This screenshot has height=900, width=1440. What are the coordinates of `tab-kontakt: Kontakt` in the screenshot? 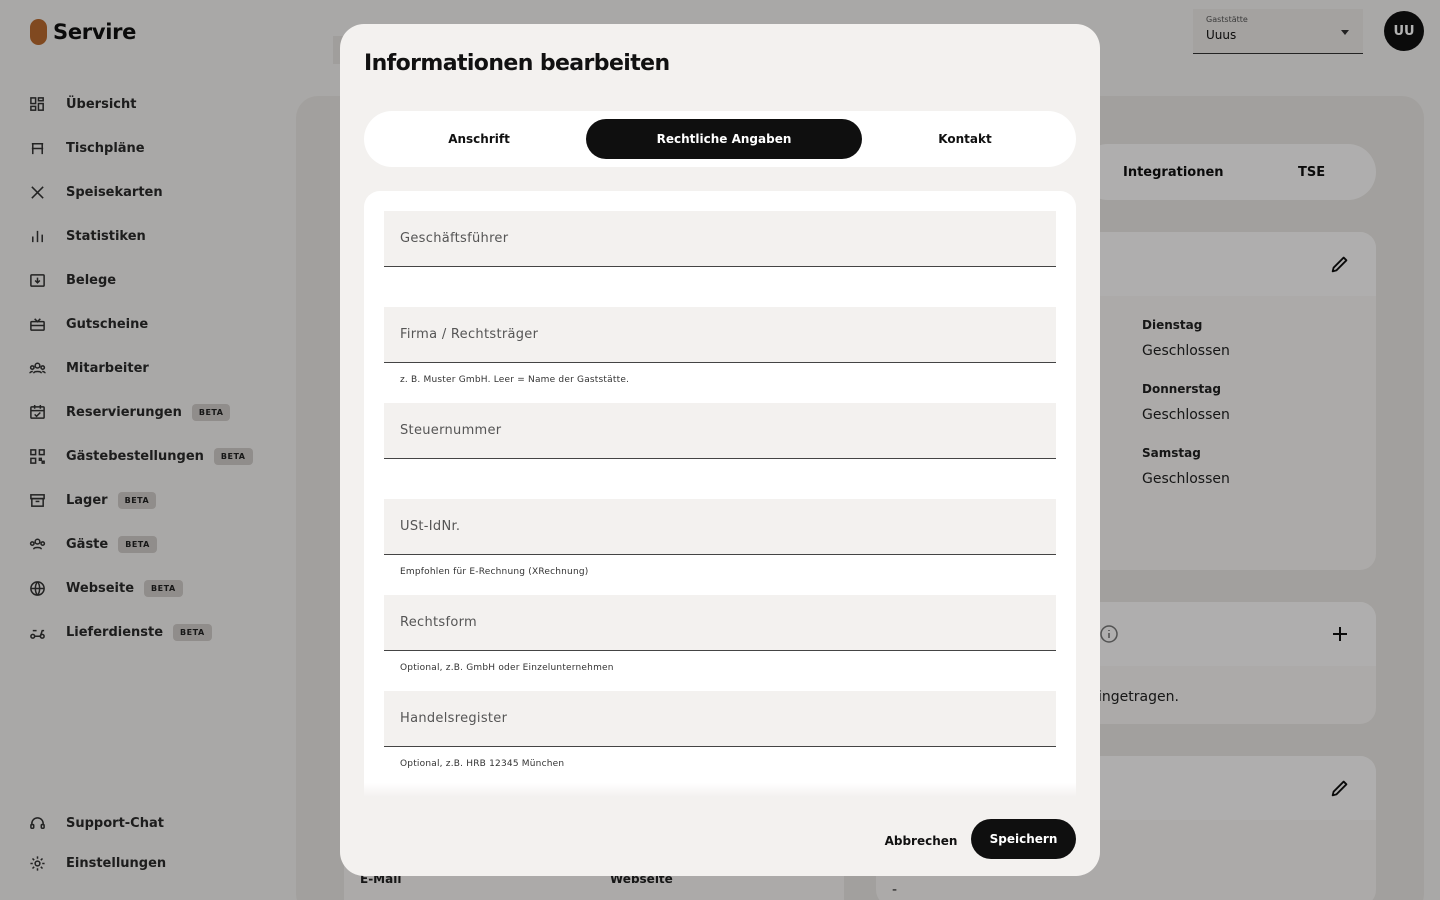 It's located at (965, 139).